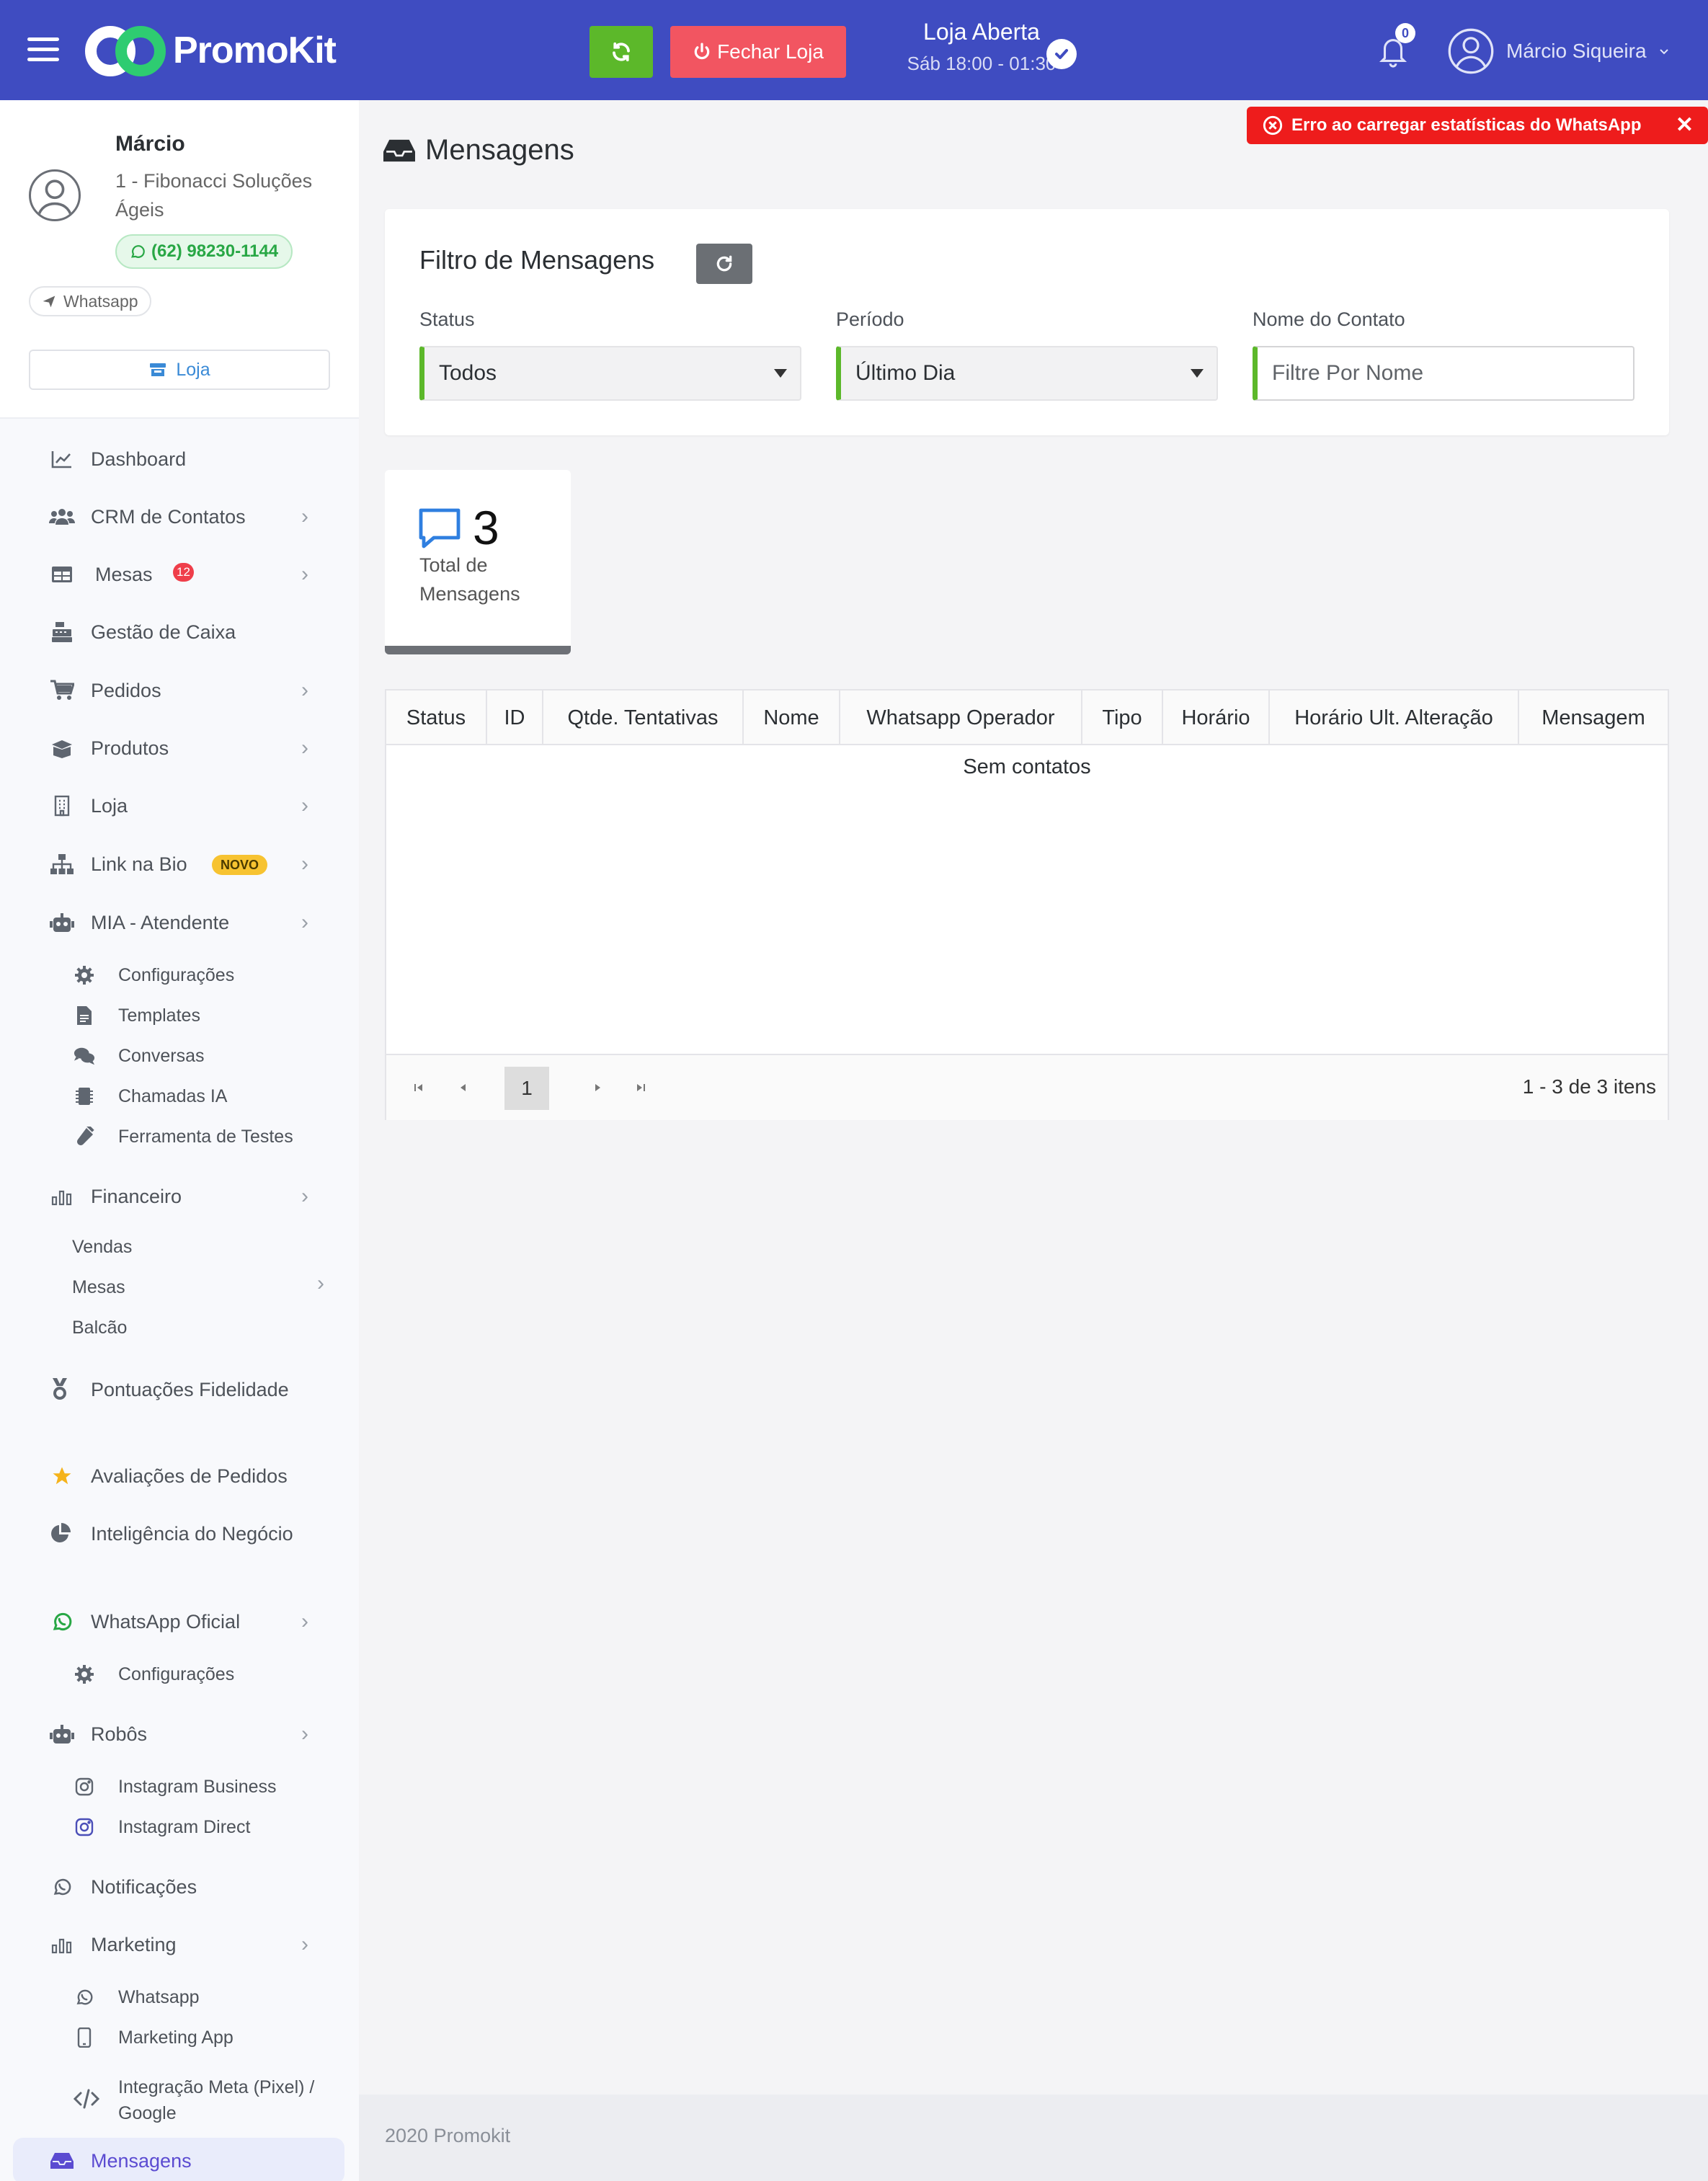 Image resolution: width=1708 pixels, height=2181 pixels. What do you see at coordinates (1443, 373) in the screenshot?
I see `contact-name-input` at bounding box center [1443, 373].